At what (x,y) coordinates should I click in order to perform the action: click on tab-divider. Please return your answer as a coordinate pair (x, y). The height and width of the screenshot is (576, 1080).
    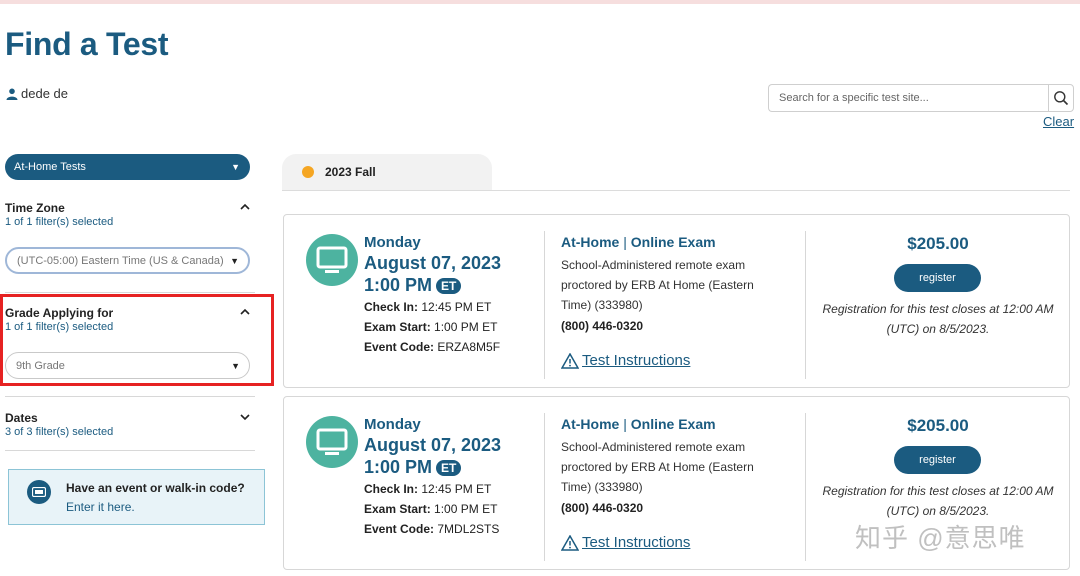
    Looking at the image, I should click on (676, 190).